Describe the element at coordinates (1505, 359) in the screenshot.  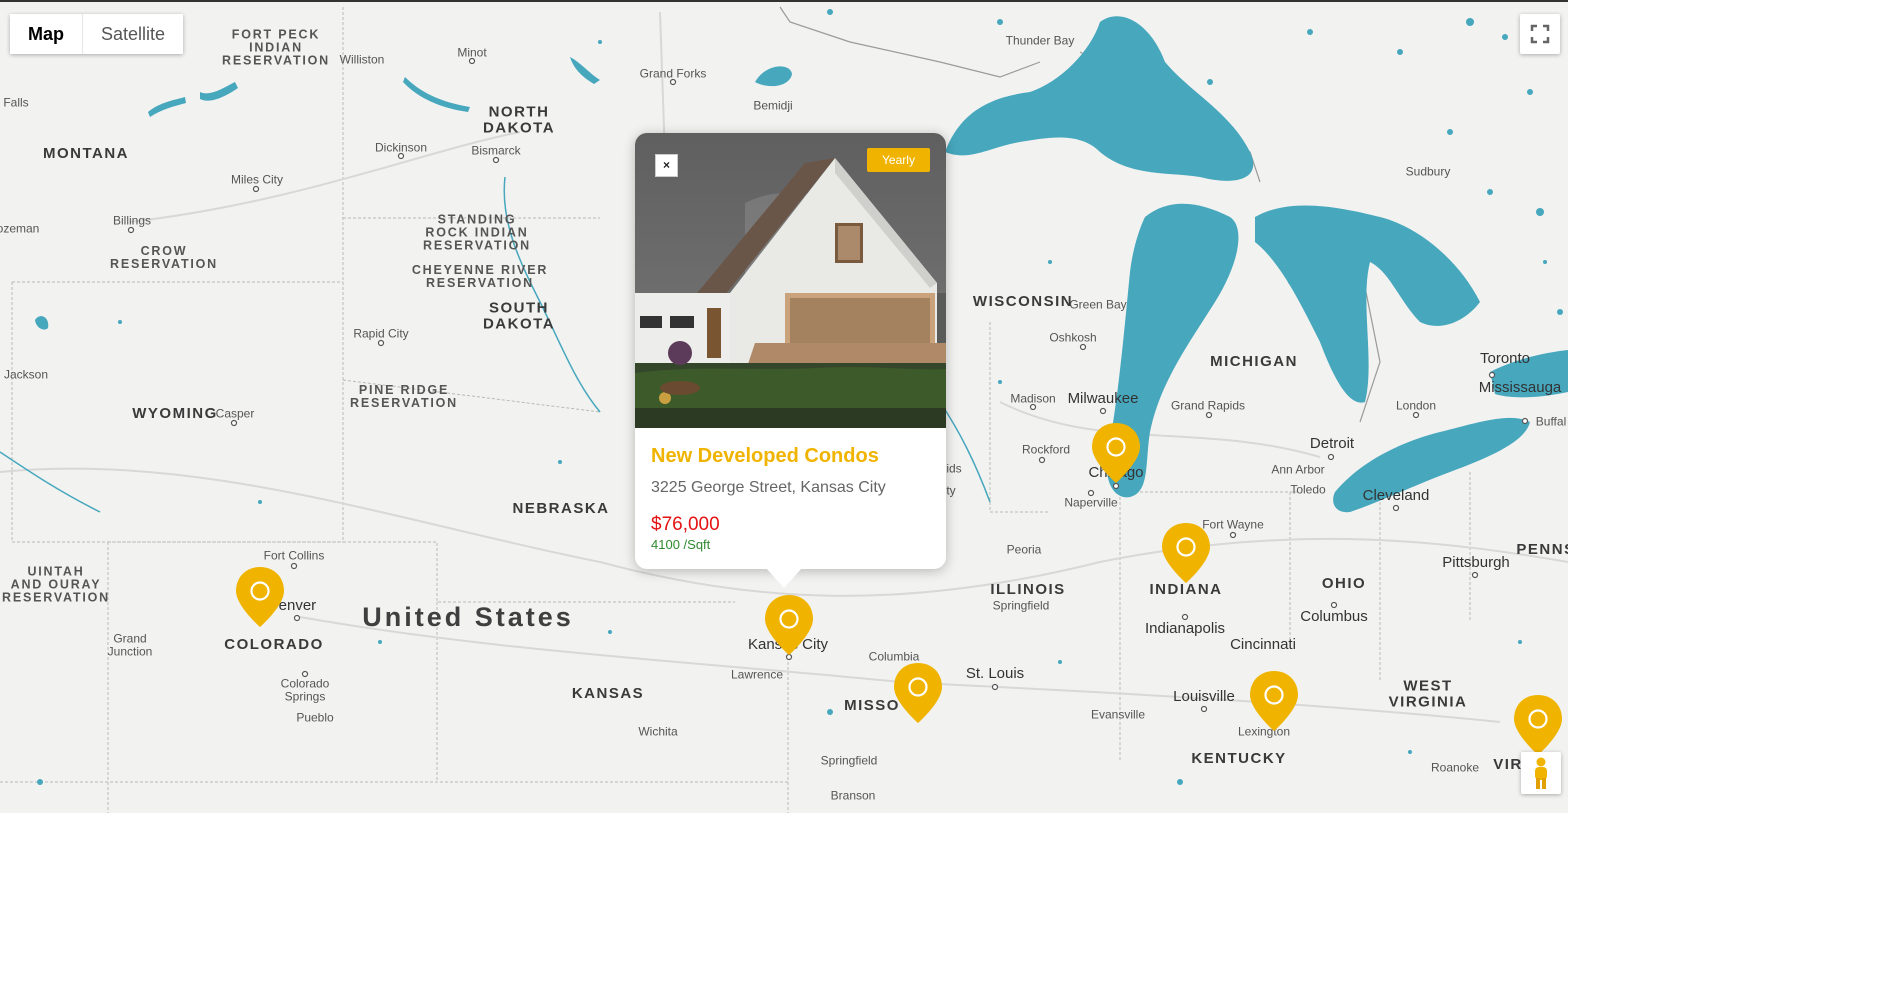
I see `city-label: Toronto` at that location.